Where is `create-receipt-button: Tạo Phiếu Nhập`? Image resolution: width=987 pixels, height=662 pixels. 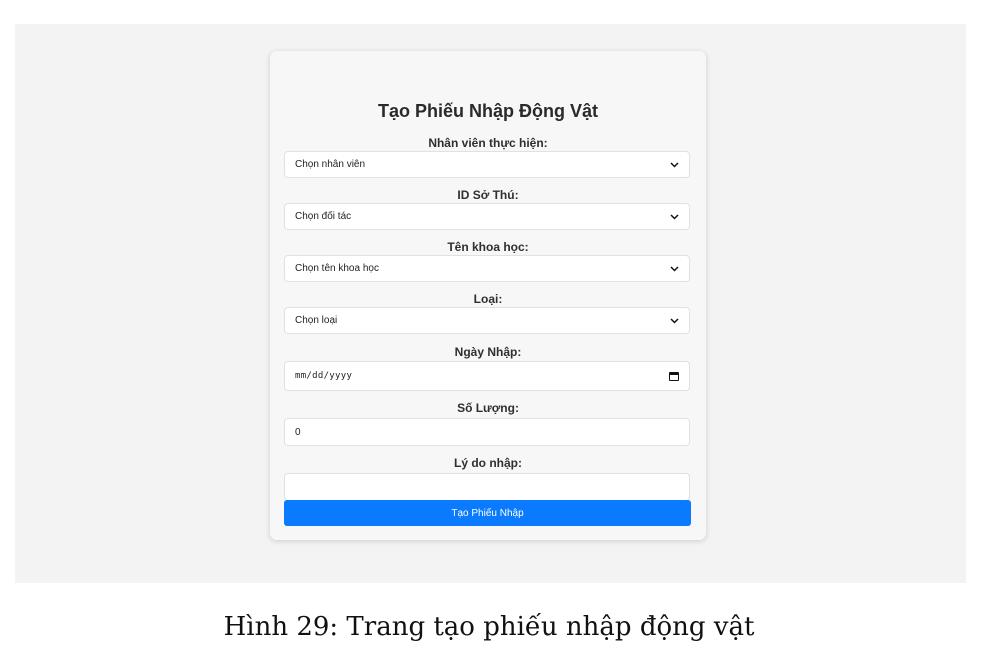 create-receipt-button: Tạo Phiếu Nhập is located at coordinates (487, 513).